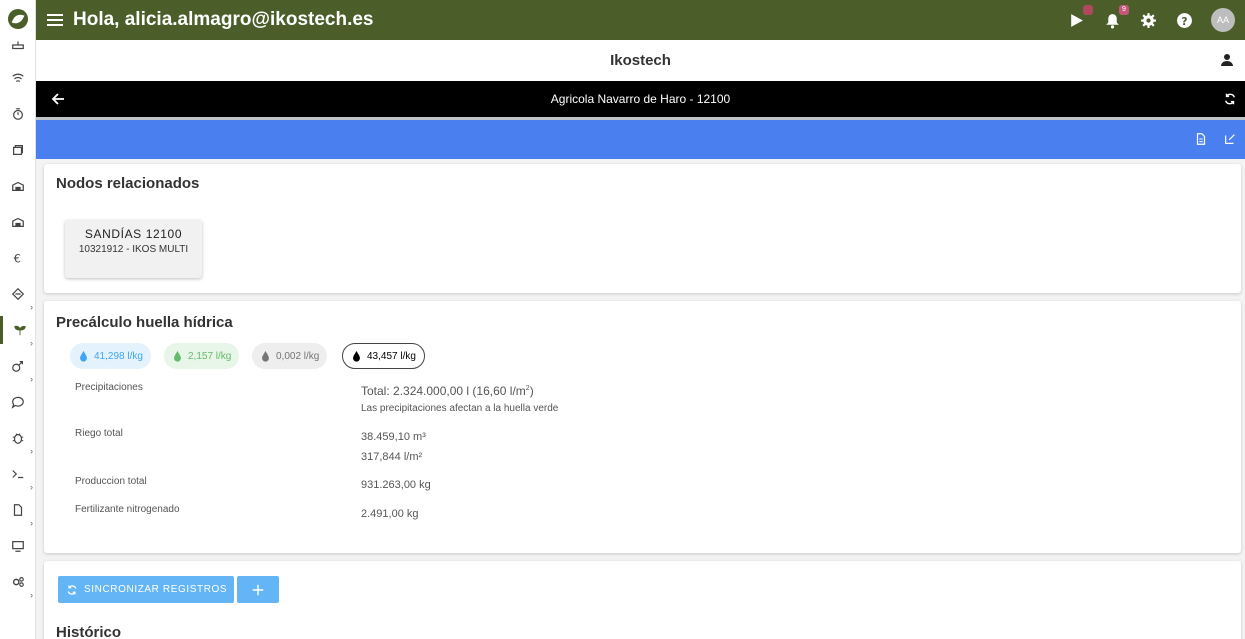  Describe the element at coordinates (1227, 60) in the screenshot. I see `user-icon` at that location.